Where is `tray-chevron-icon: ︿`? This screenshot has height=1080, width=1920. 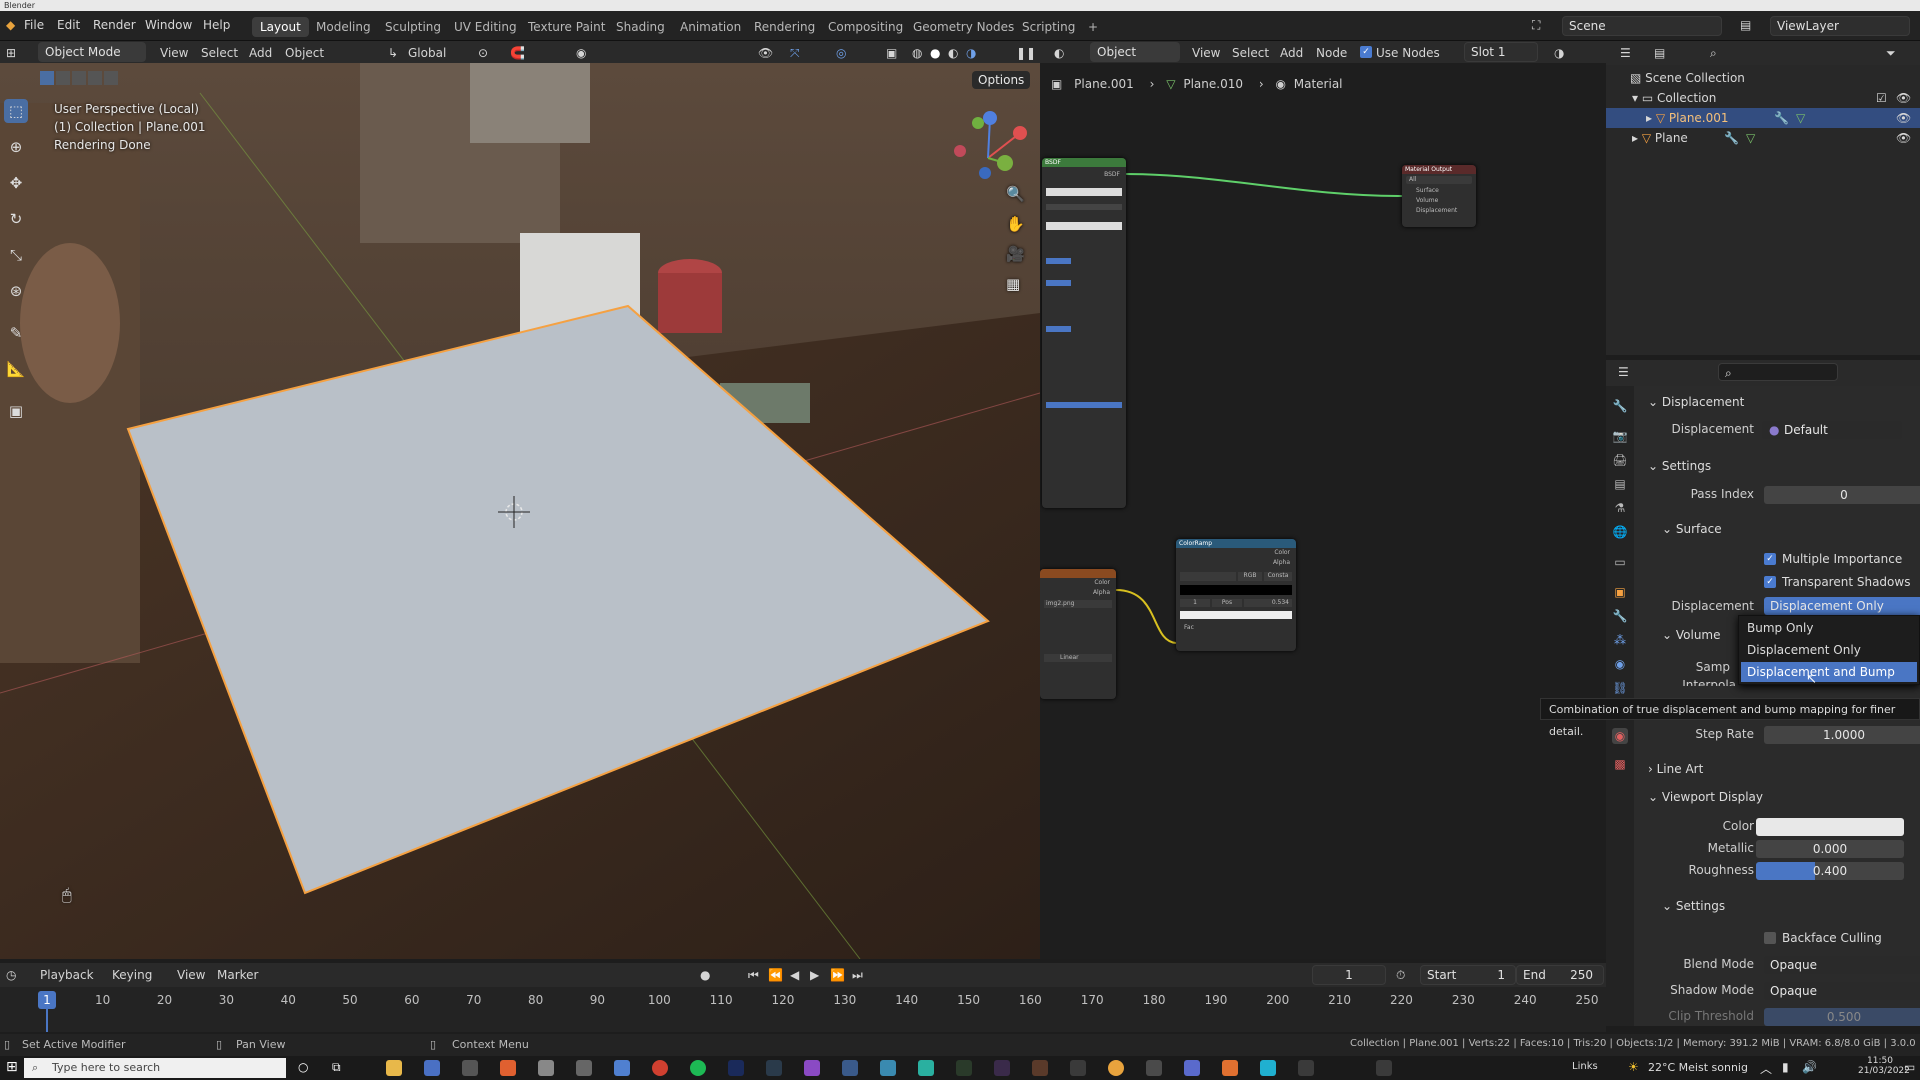 tray-chevron-icon: ︿ is located at coordinates (1766, 1068).